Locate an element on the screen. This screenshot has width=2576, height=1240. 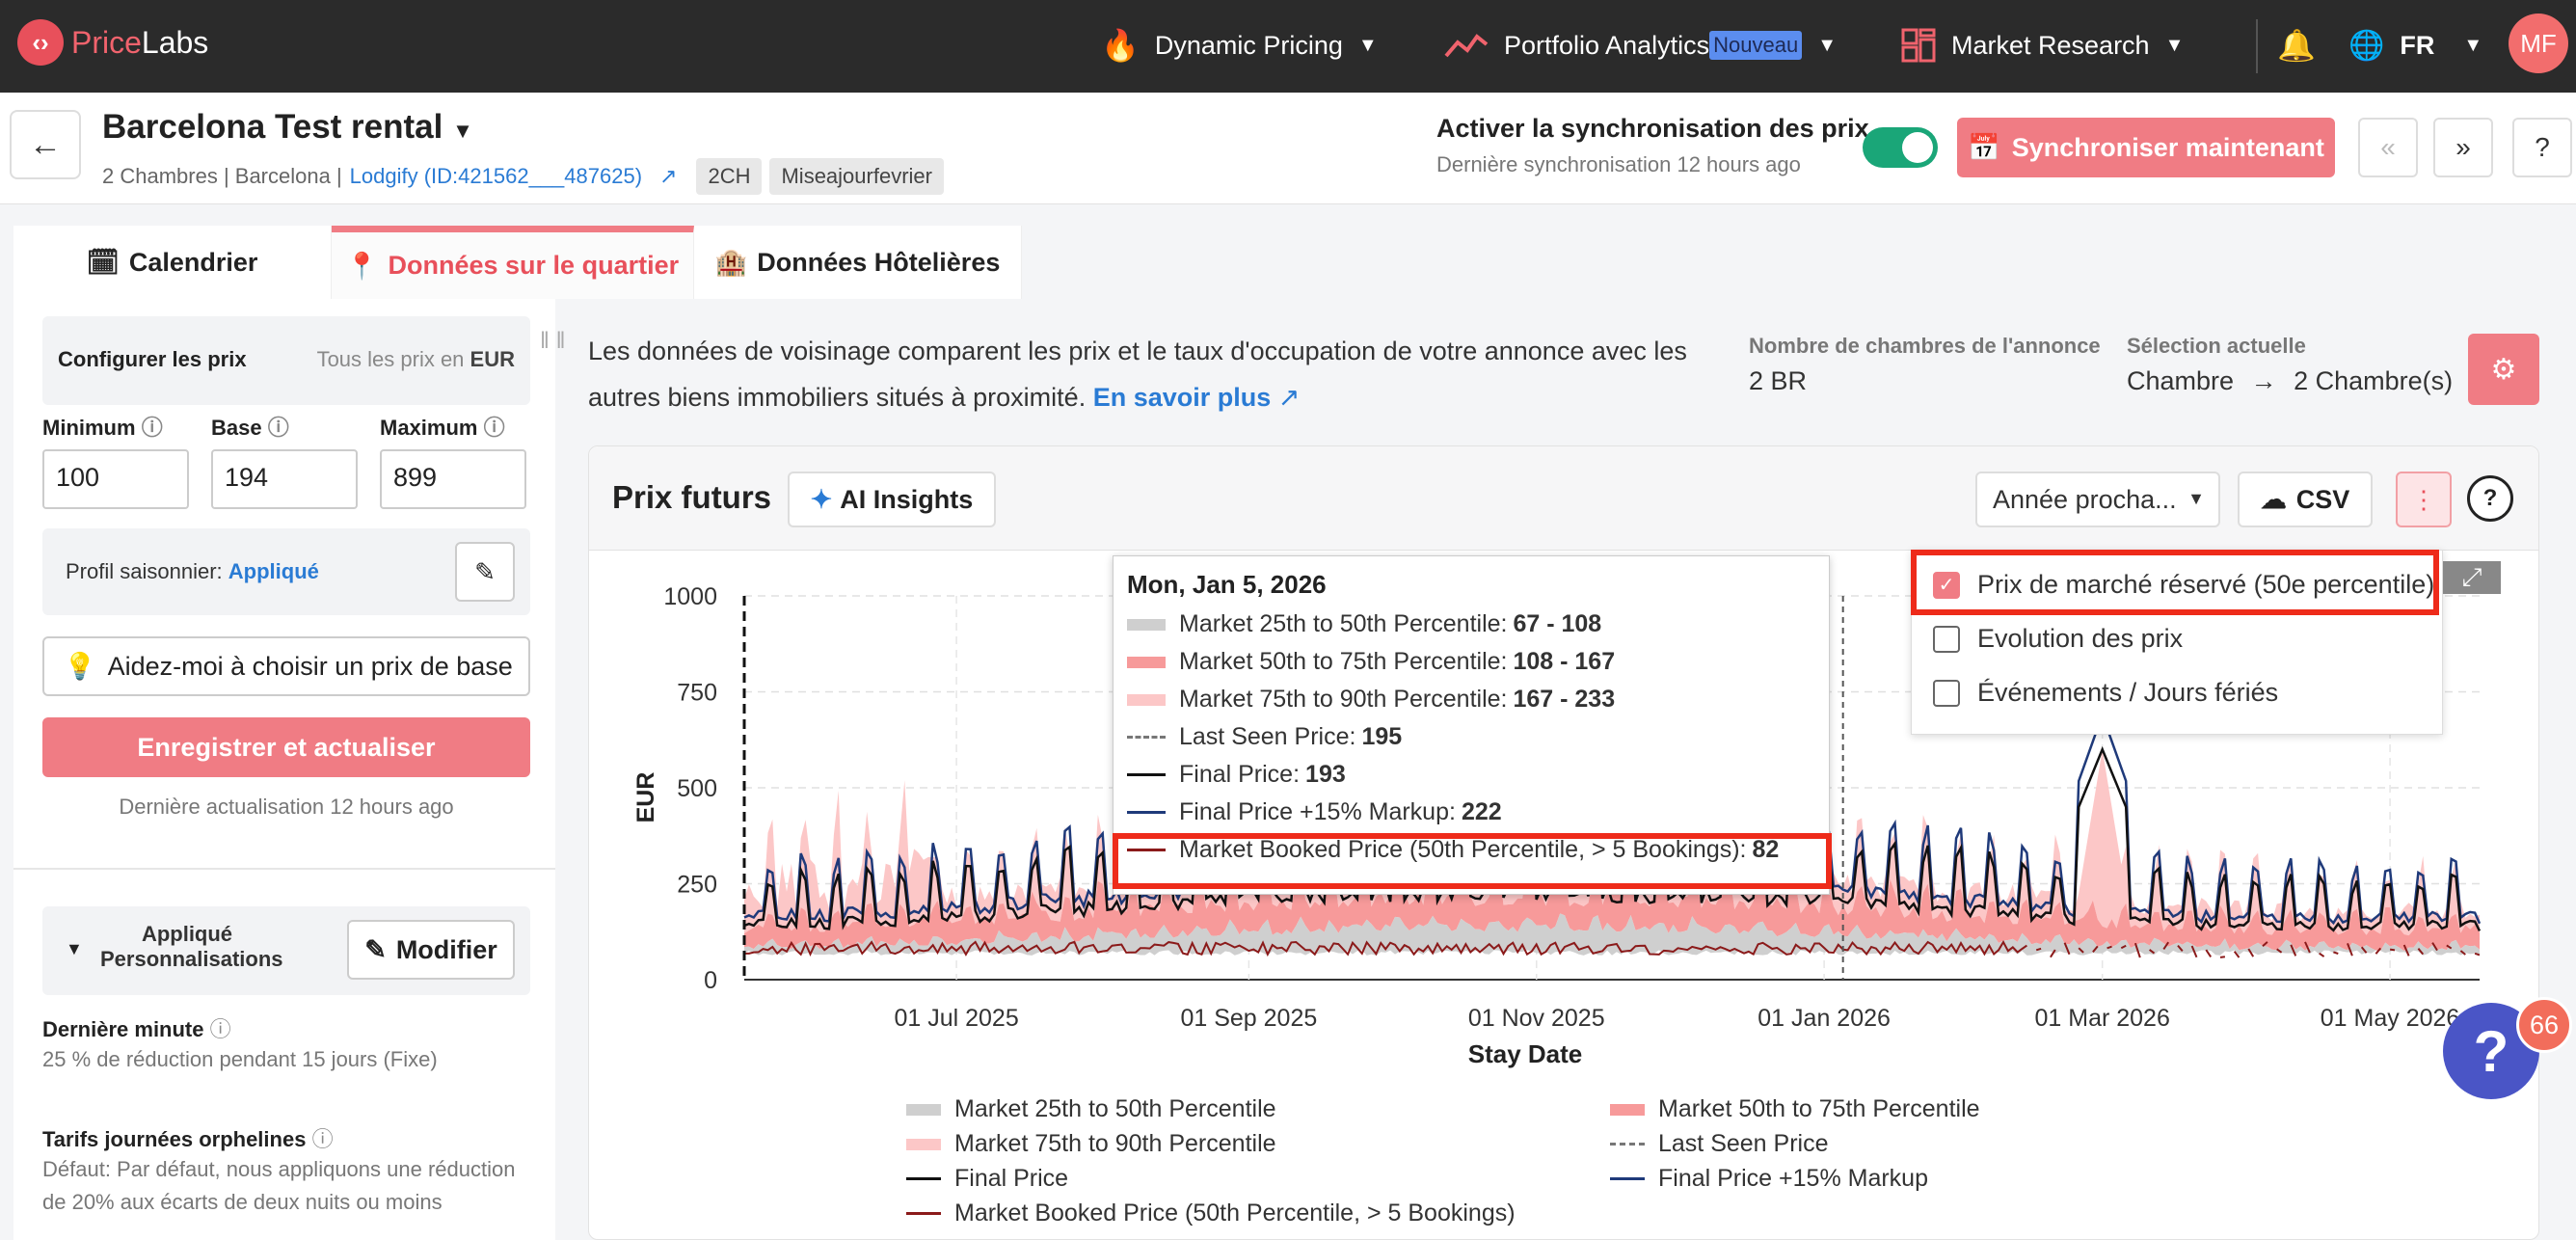
tooltip-value: 195 is located at coordinates (1382, 736).